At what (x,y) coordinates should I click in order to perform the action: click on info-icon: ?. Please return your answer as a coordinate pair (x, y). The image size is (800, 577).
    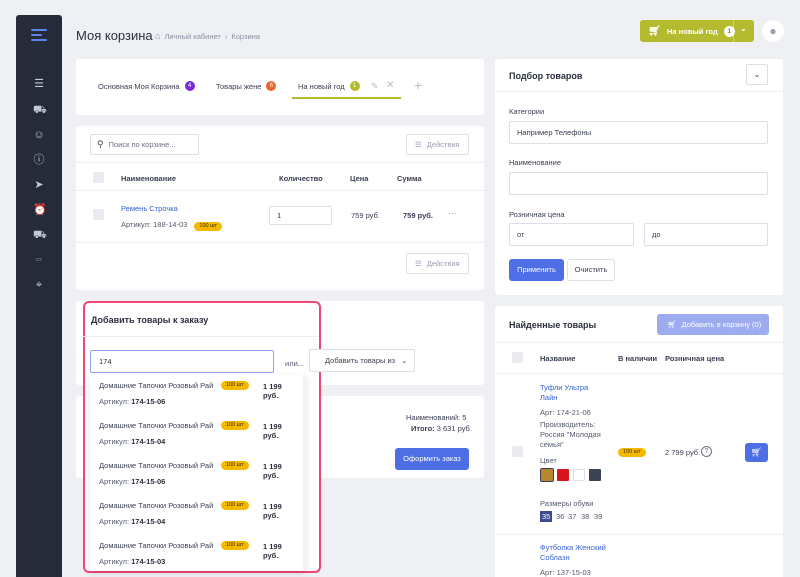
    Looking at the image, I should click on (706, 451).